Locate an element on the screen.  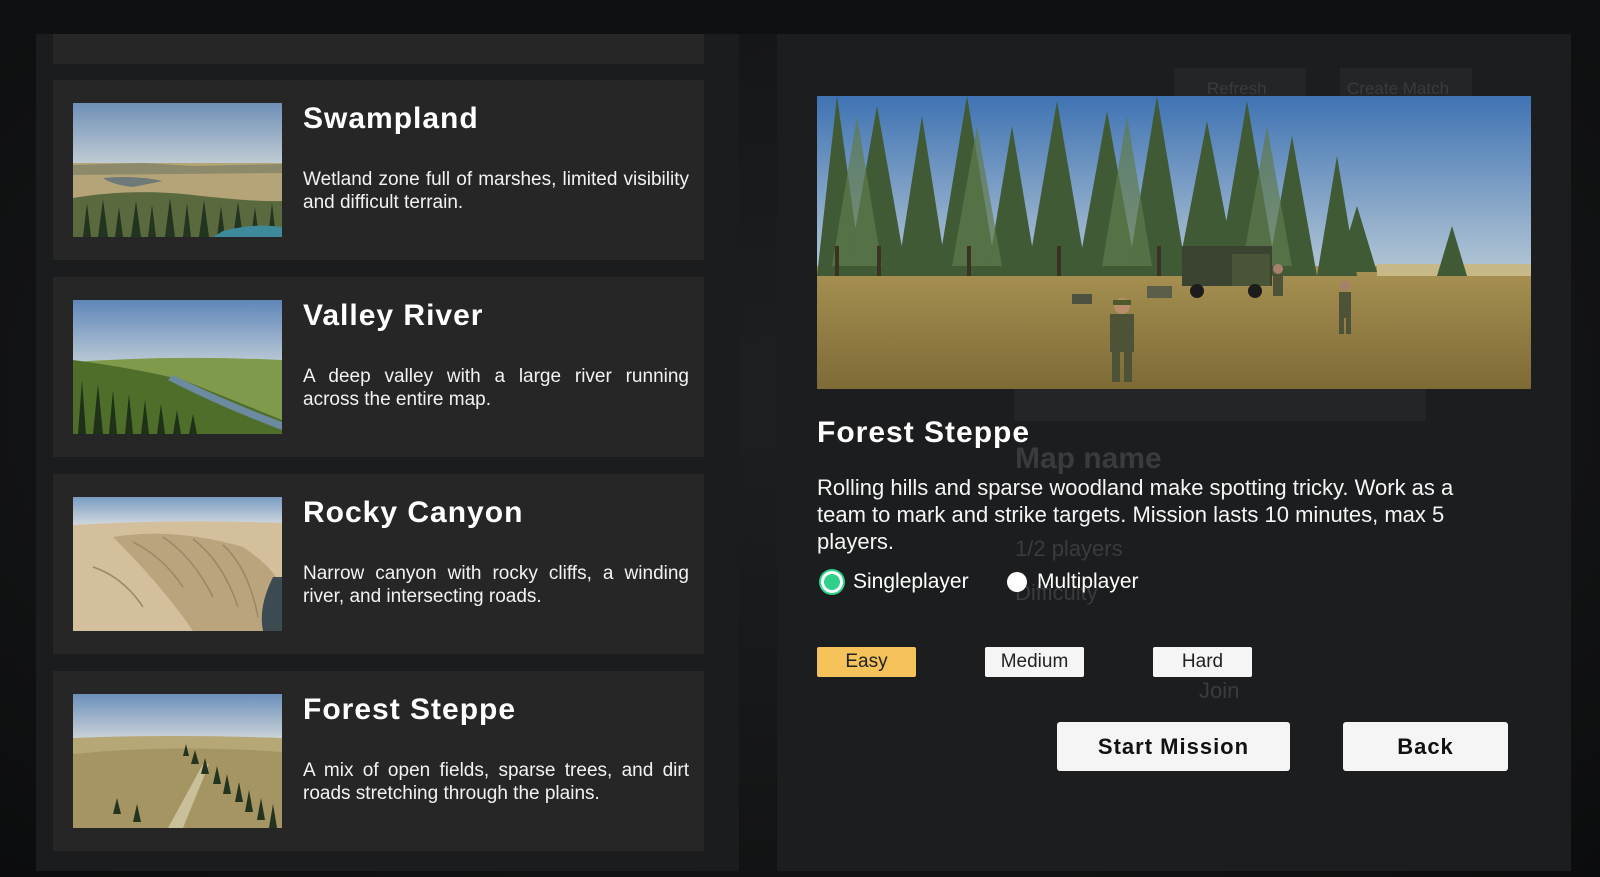
map-thumbnail-valley-river is located at coordinates (177, 367).